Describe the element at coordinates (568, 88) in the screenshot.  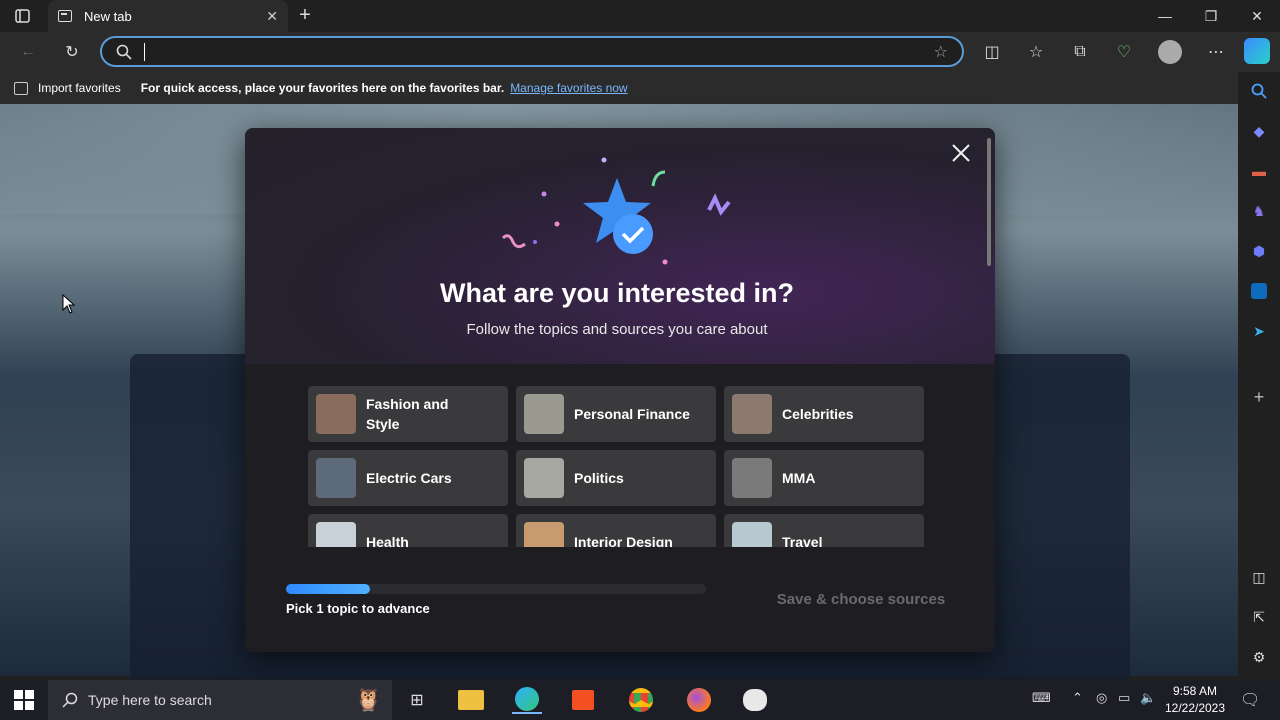
I see `manage-favorites-link: Manage favorites now` at that location.